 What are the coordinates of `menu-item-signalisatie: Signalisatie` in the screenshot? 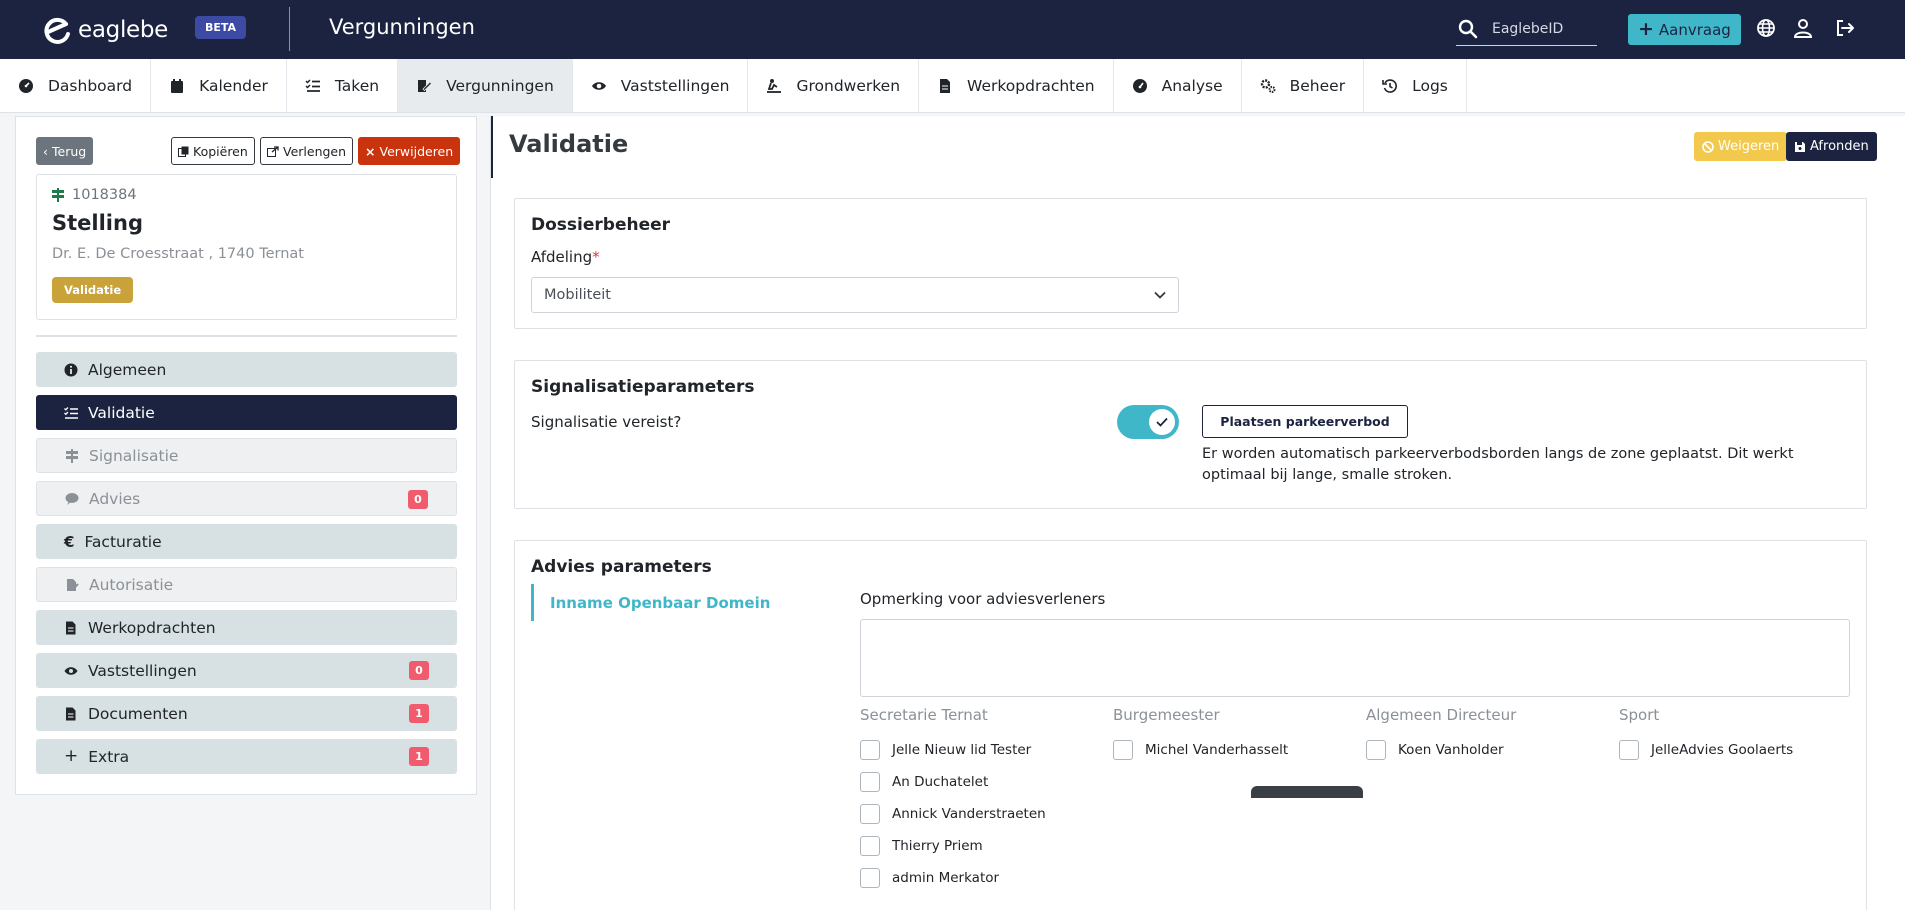 It's located at (246, 455).